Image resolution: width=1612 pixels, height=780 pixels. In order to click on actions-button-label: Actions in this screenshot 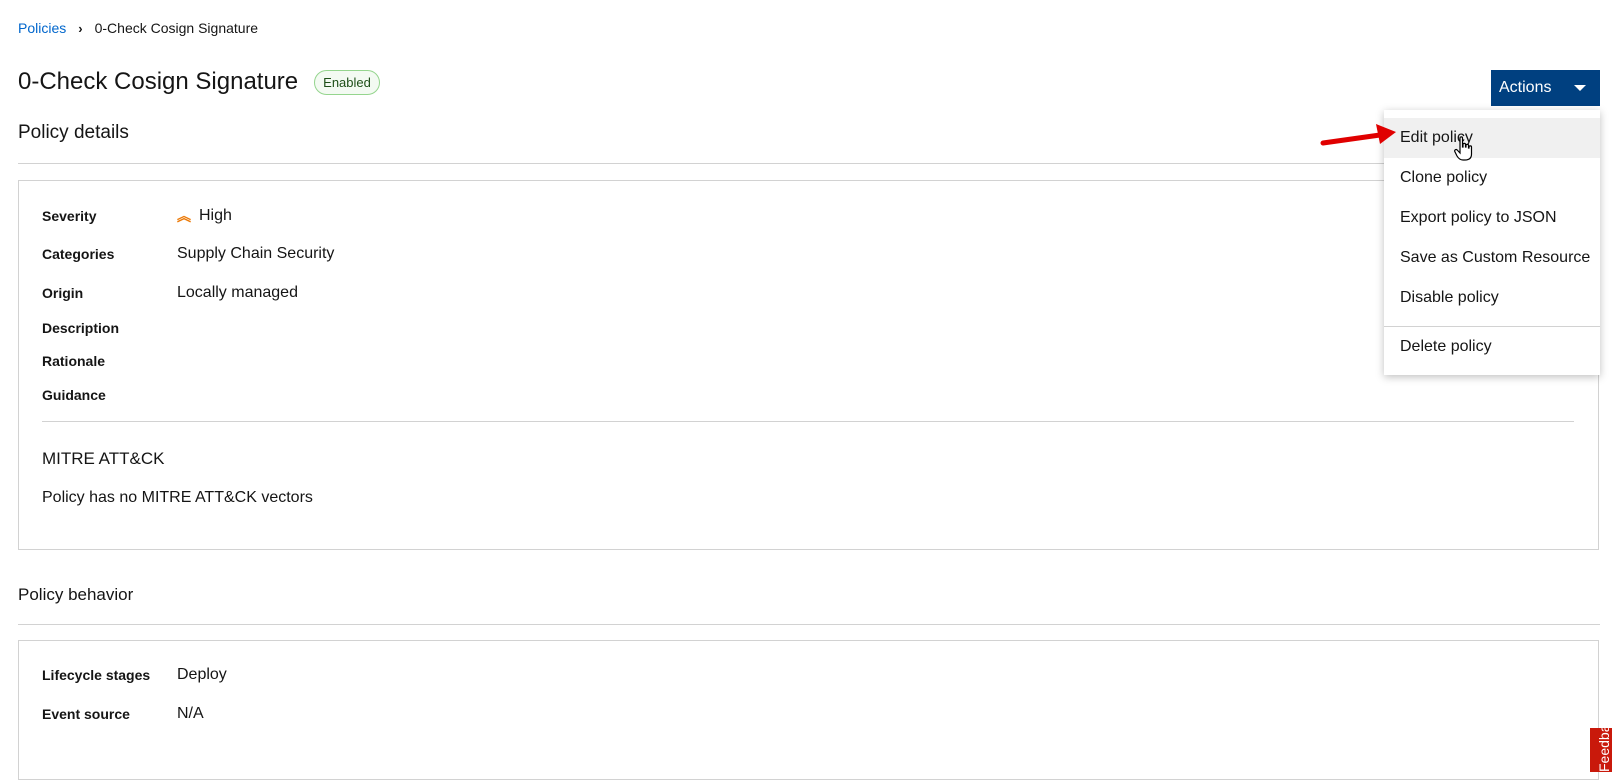, I will do `click(1525, 87)`.